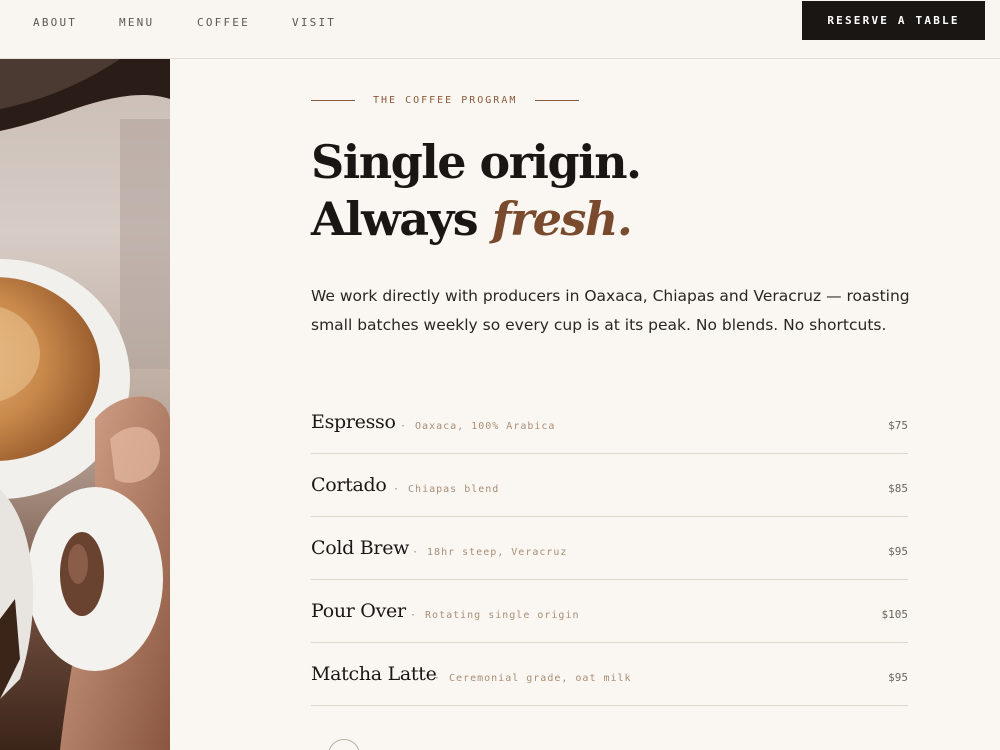 The height and width of the screenshot is (750, 1000). Describe the element at coordinates (445, 100) in the screenshot. I see `eyebrow-label: THE COFFEE PROGRAM` at that location.